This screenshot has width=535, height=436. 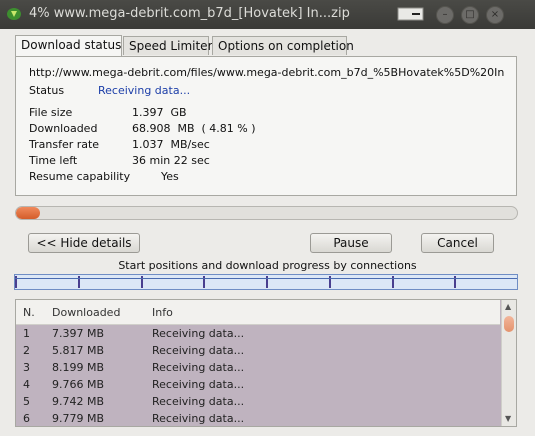 I want to click on connection-downloaded: 7.397 MB, so click(x=78, y=333).